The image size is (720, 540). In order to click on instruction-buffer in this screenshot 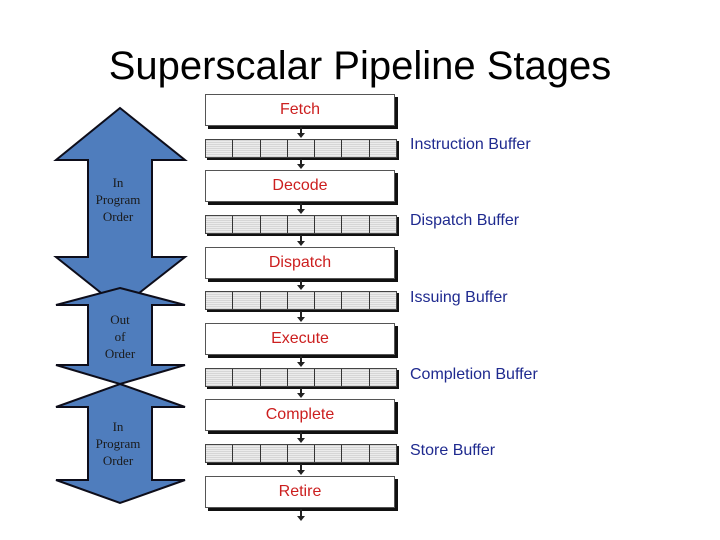, I will do `click(301, 148)`.